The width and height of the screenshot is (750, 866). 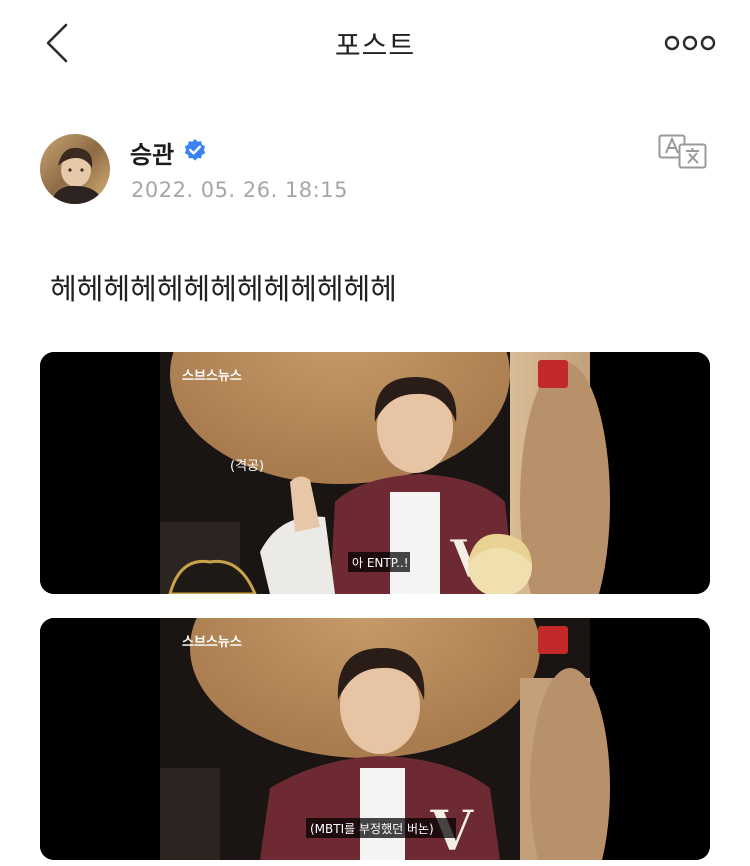 I want to click on page-title: 포스트, so click(x=375, y=45).